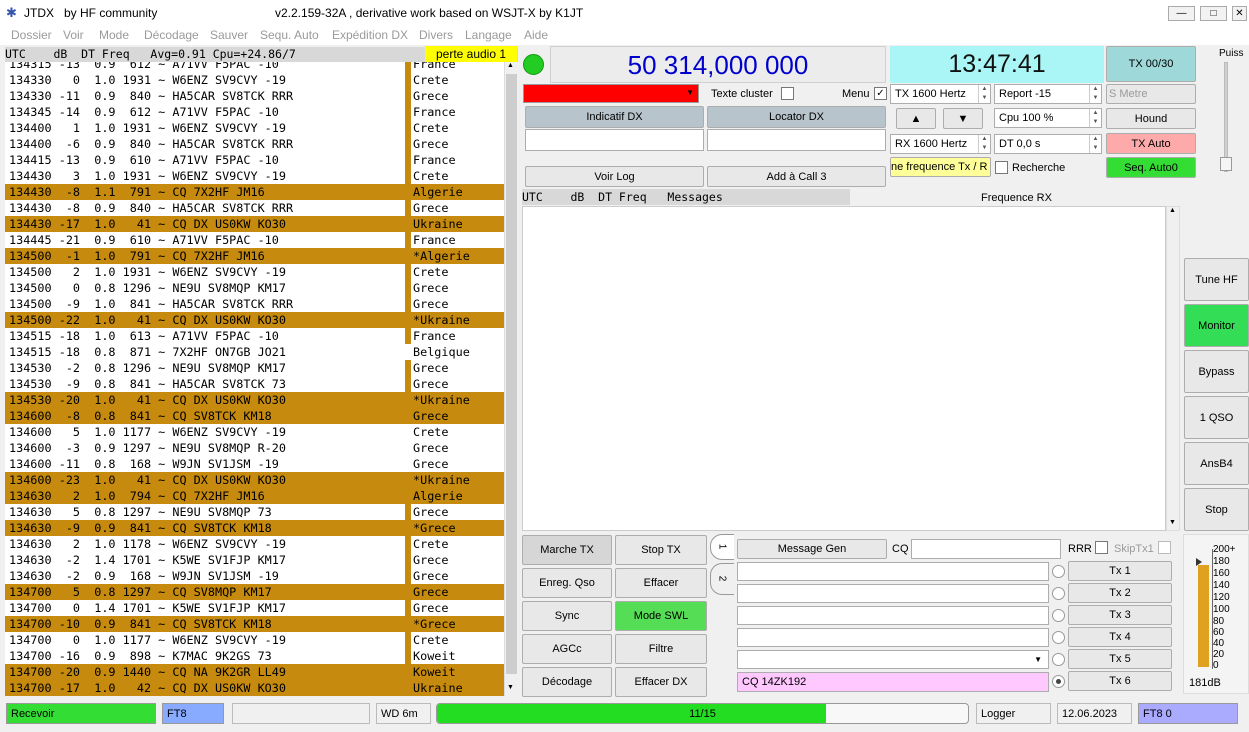  What do you see at coordinates (812, 549) in the screenshot?
I see `generate-messages-button: Message Gen` at bounding box center [812, 549].